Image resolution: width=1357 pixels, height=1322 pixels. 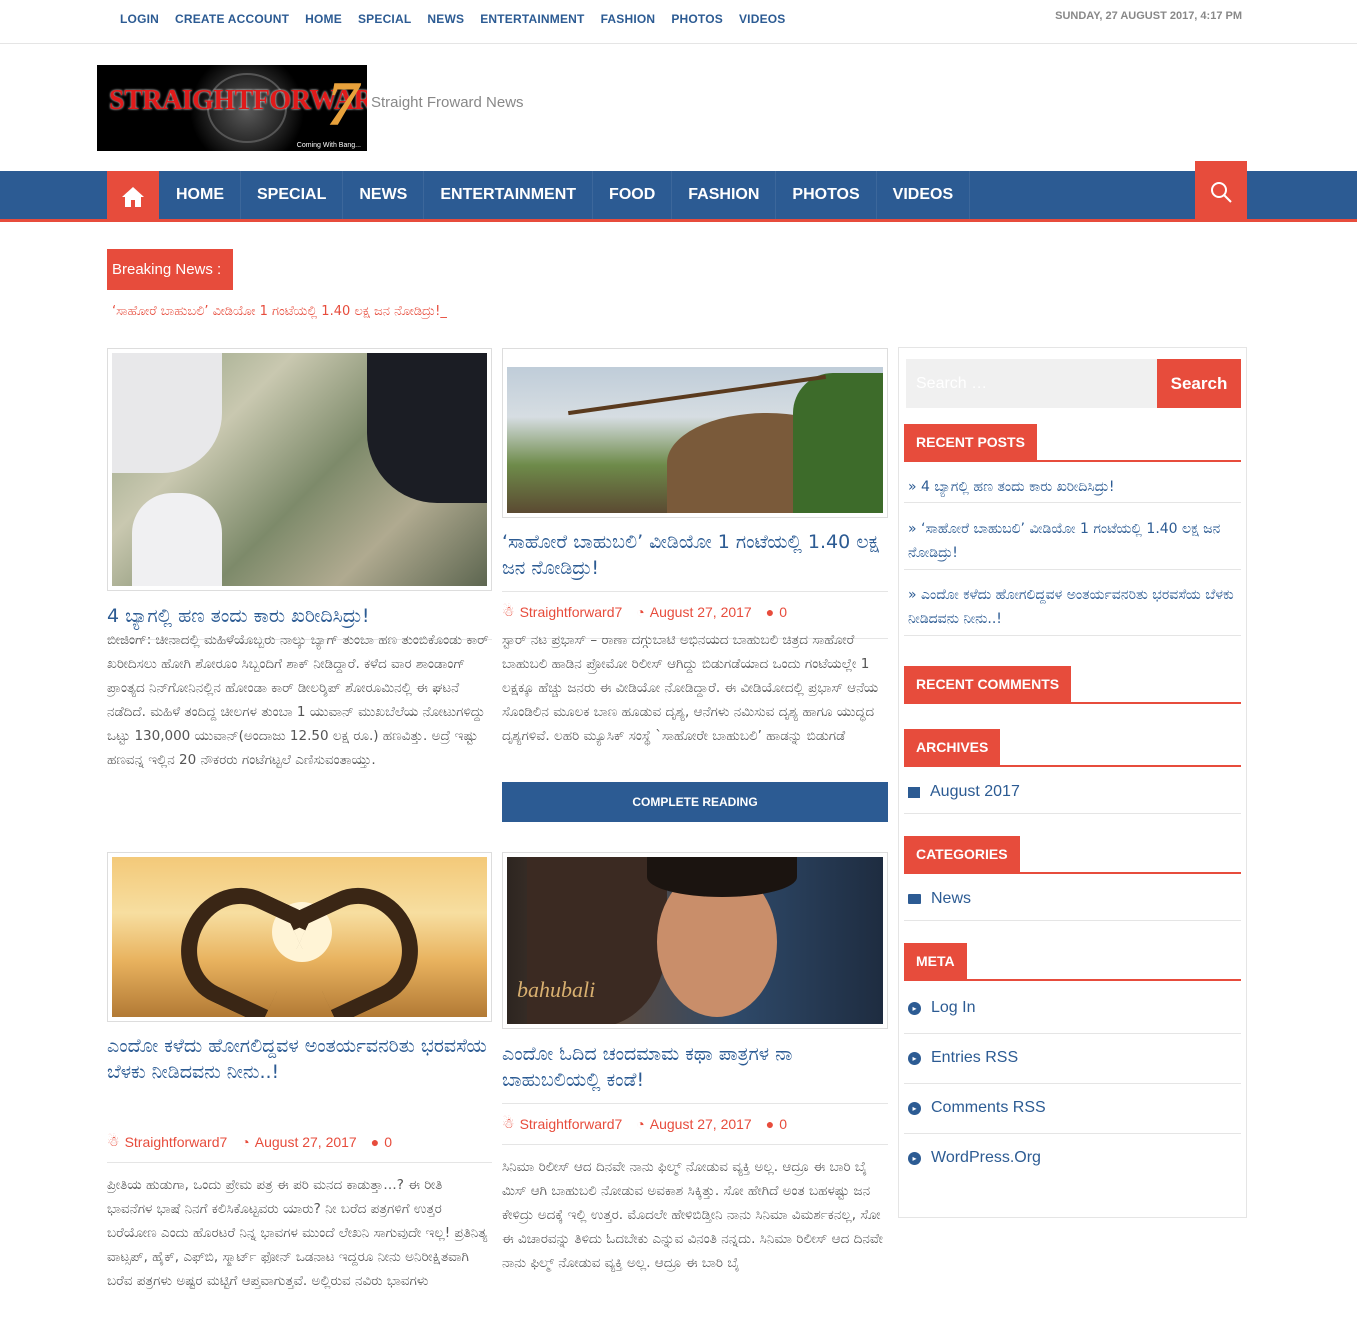 I want to click on categories-widget-title: CATEGORIES, so click(x=1072, y=855).